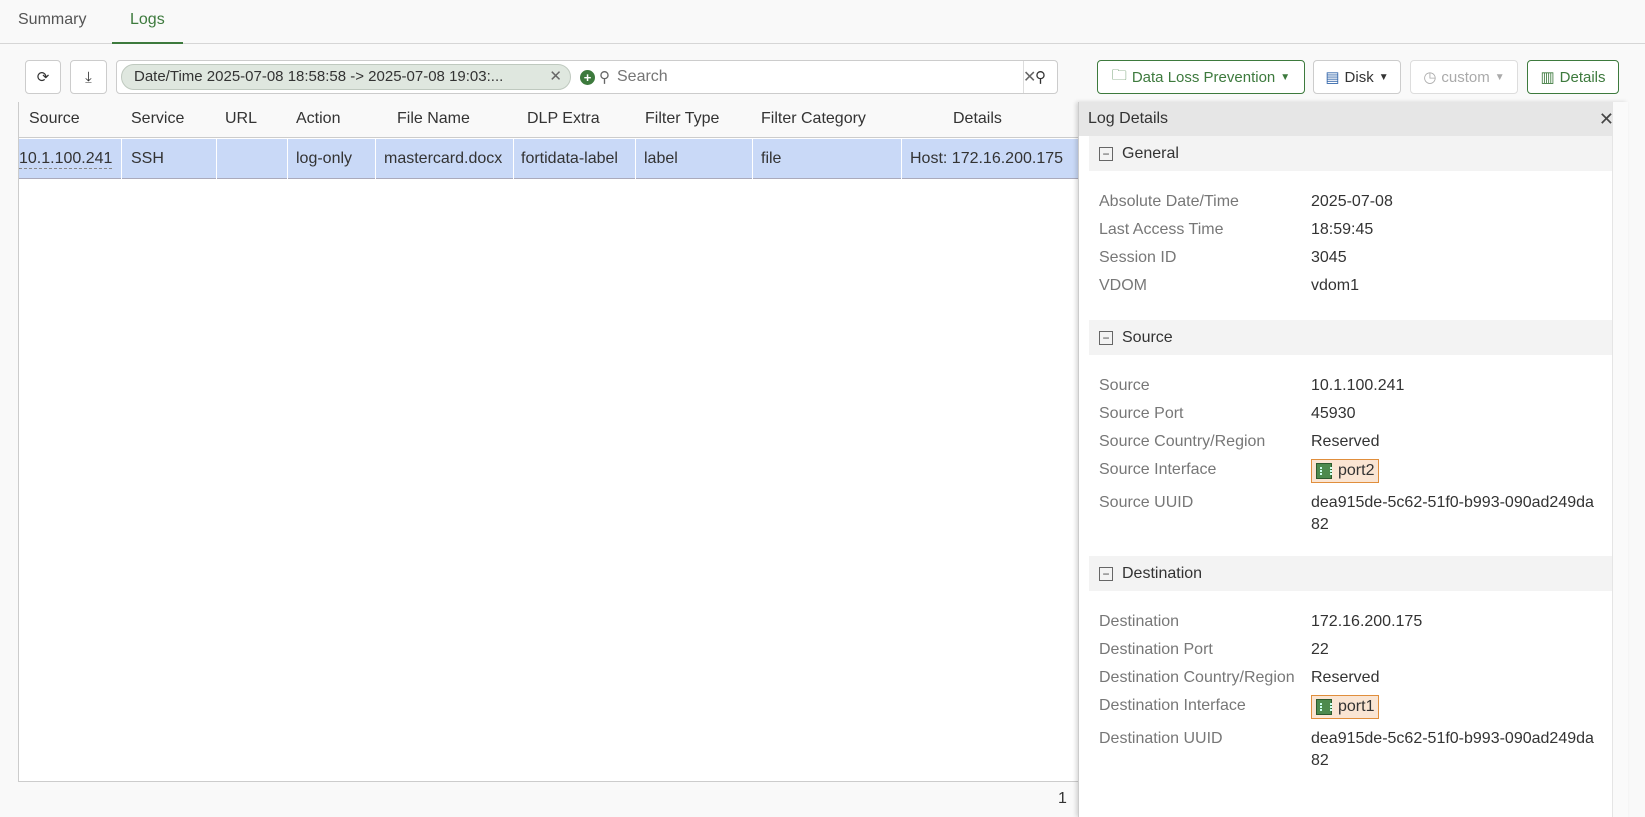 This screenshot has height=817, width=1645. What do you see at coordinates (1335, 285) in the screenshot?
I see `field-value: vdom1` at bounding box center [1335, 285].